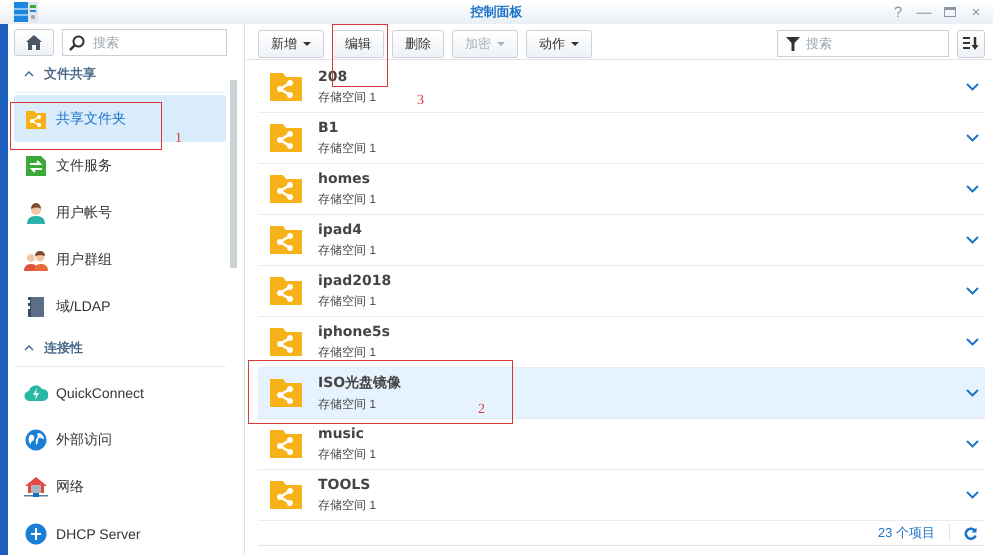 This screenshot has width=993, height=555. What do you see at coordinates (36, 392) in the screenshot?
I see `cloud-icon` at bounding box center [36, 392].